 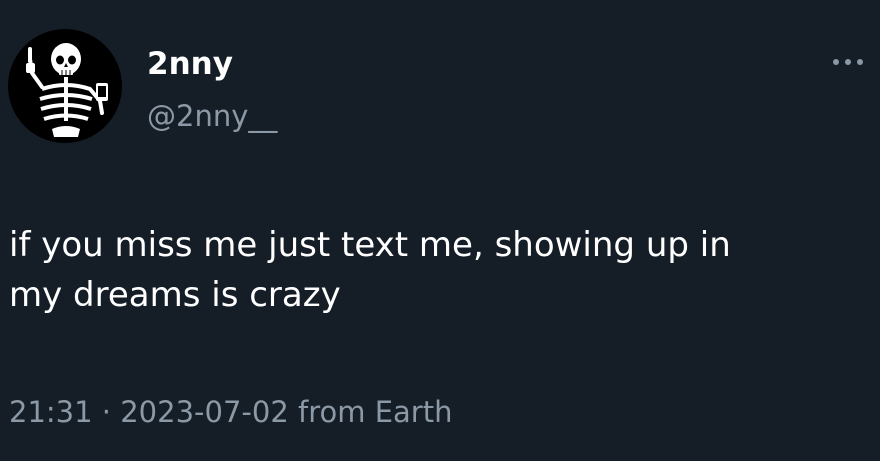 I want to click on tweet-metadata: 21:31 · 2023-07-02 from Earth, so click(x=230, y=412).